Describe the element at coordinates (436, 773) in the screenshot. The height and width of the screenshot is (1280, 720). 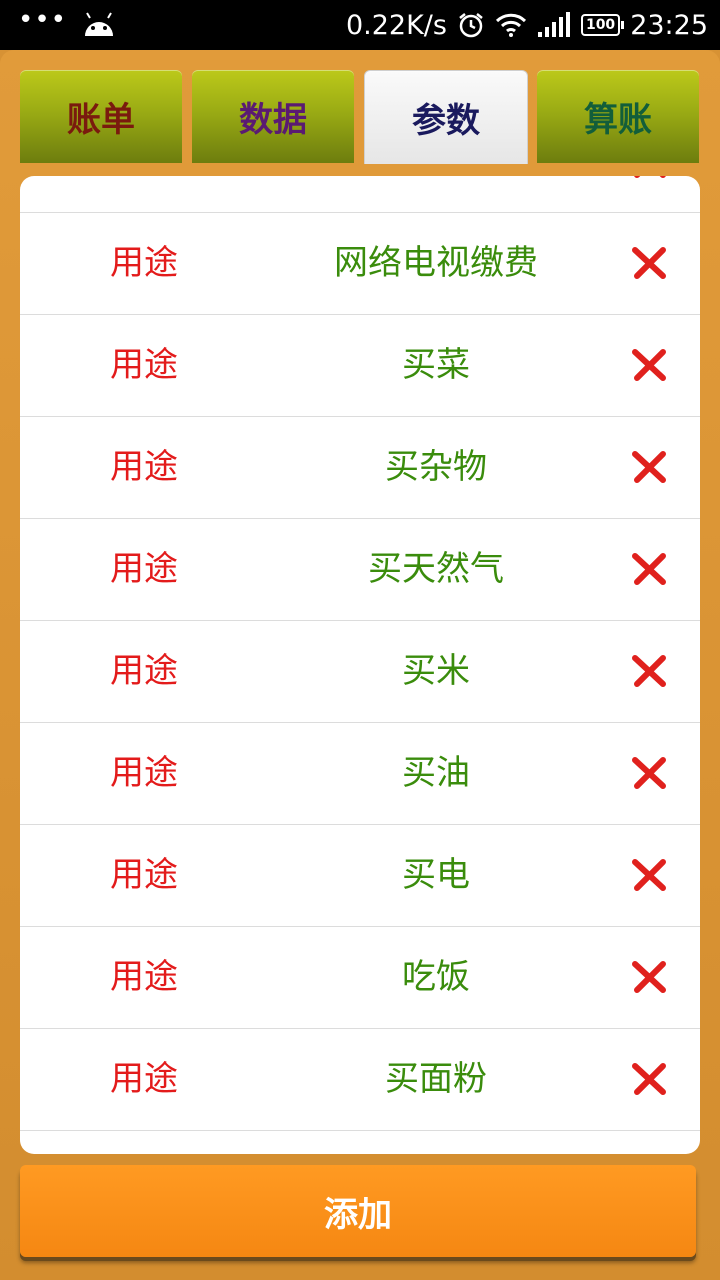
I see `item-value: 买油` at that location.